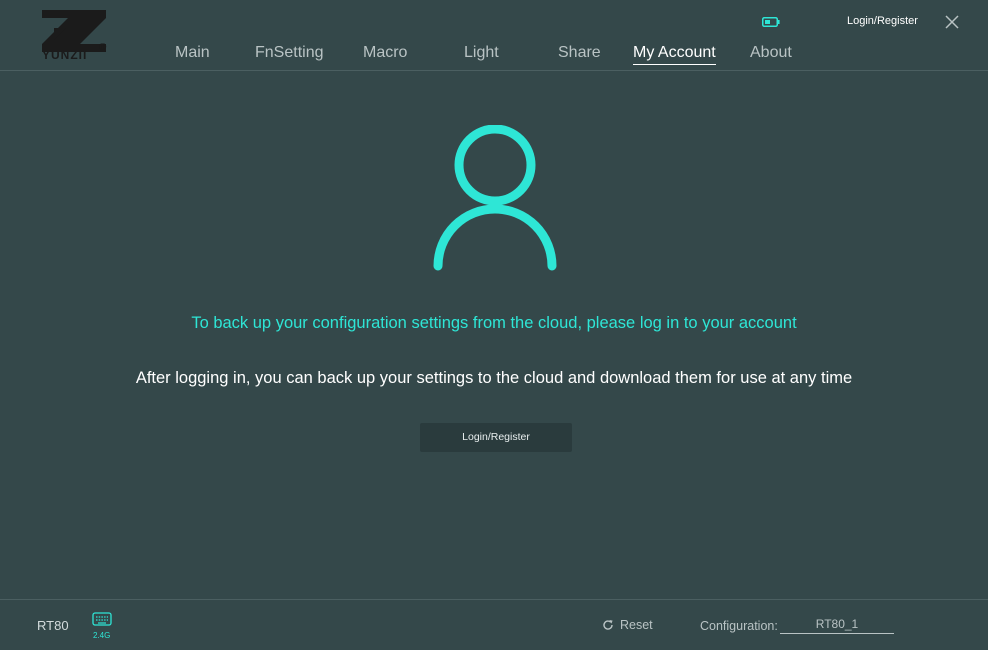 The height and width of the screenshot is (650, 988). I want to click on tab-main: Main, so click(192, 53).